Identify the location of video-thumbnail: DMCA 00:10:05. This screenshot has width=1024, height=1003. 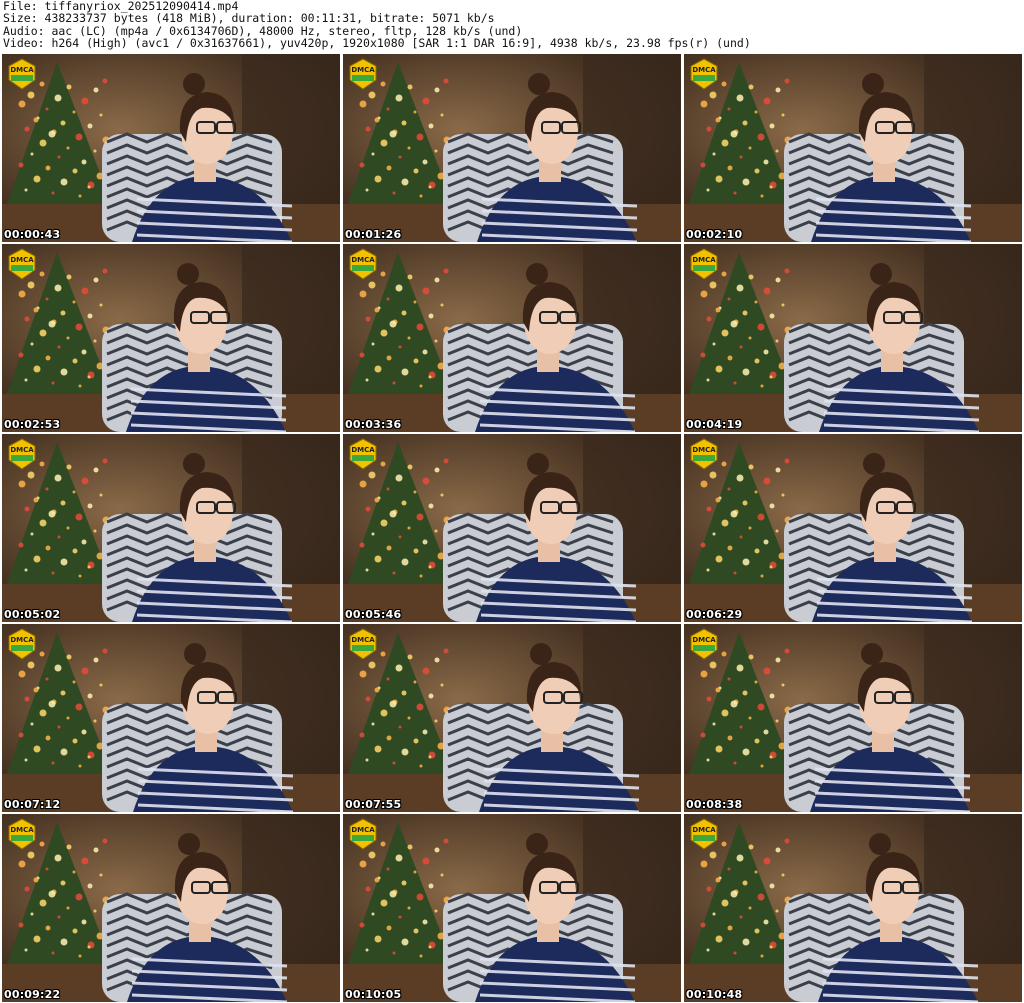
(512, 908).